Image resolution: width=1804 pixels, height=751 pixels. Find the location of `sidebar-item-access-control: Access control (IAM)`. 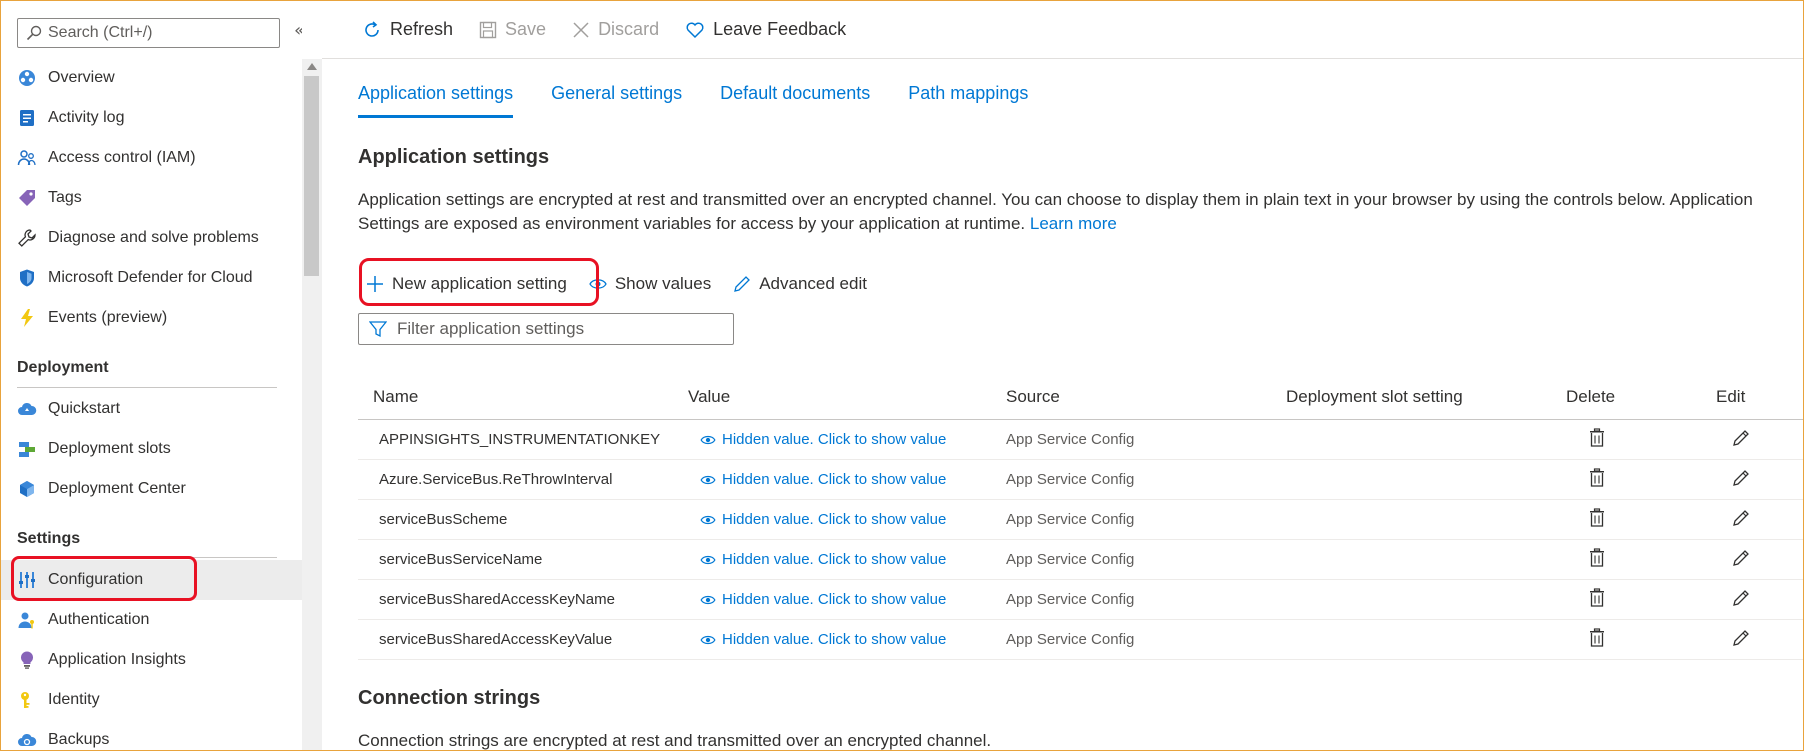

sidebar-item-access-control: Access control (IAM) is located at coordinates (151, 158).